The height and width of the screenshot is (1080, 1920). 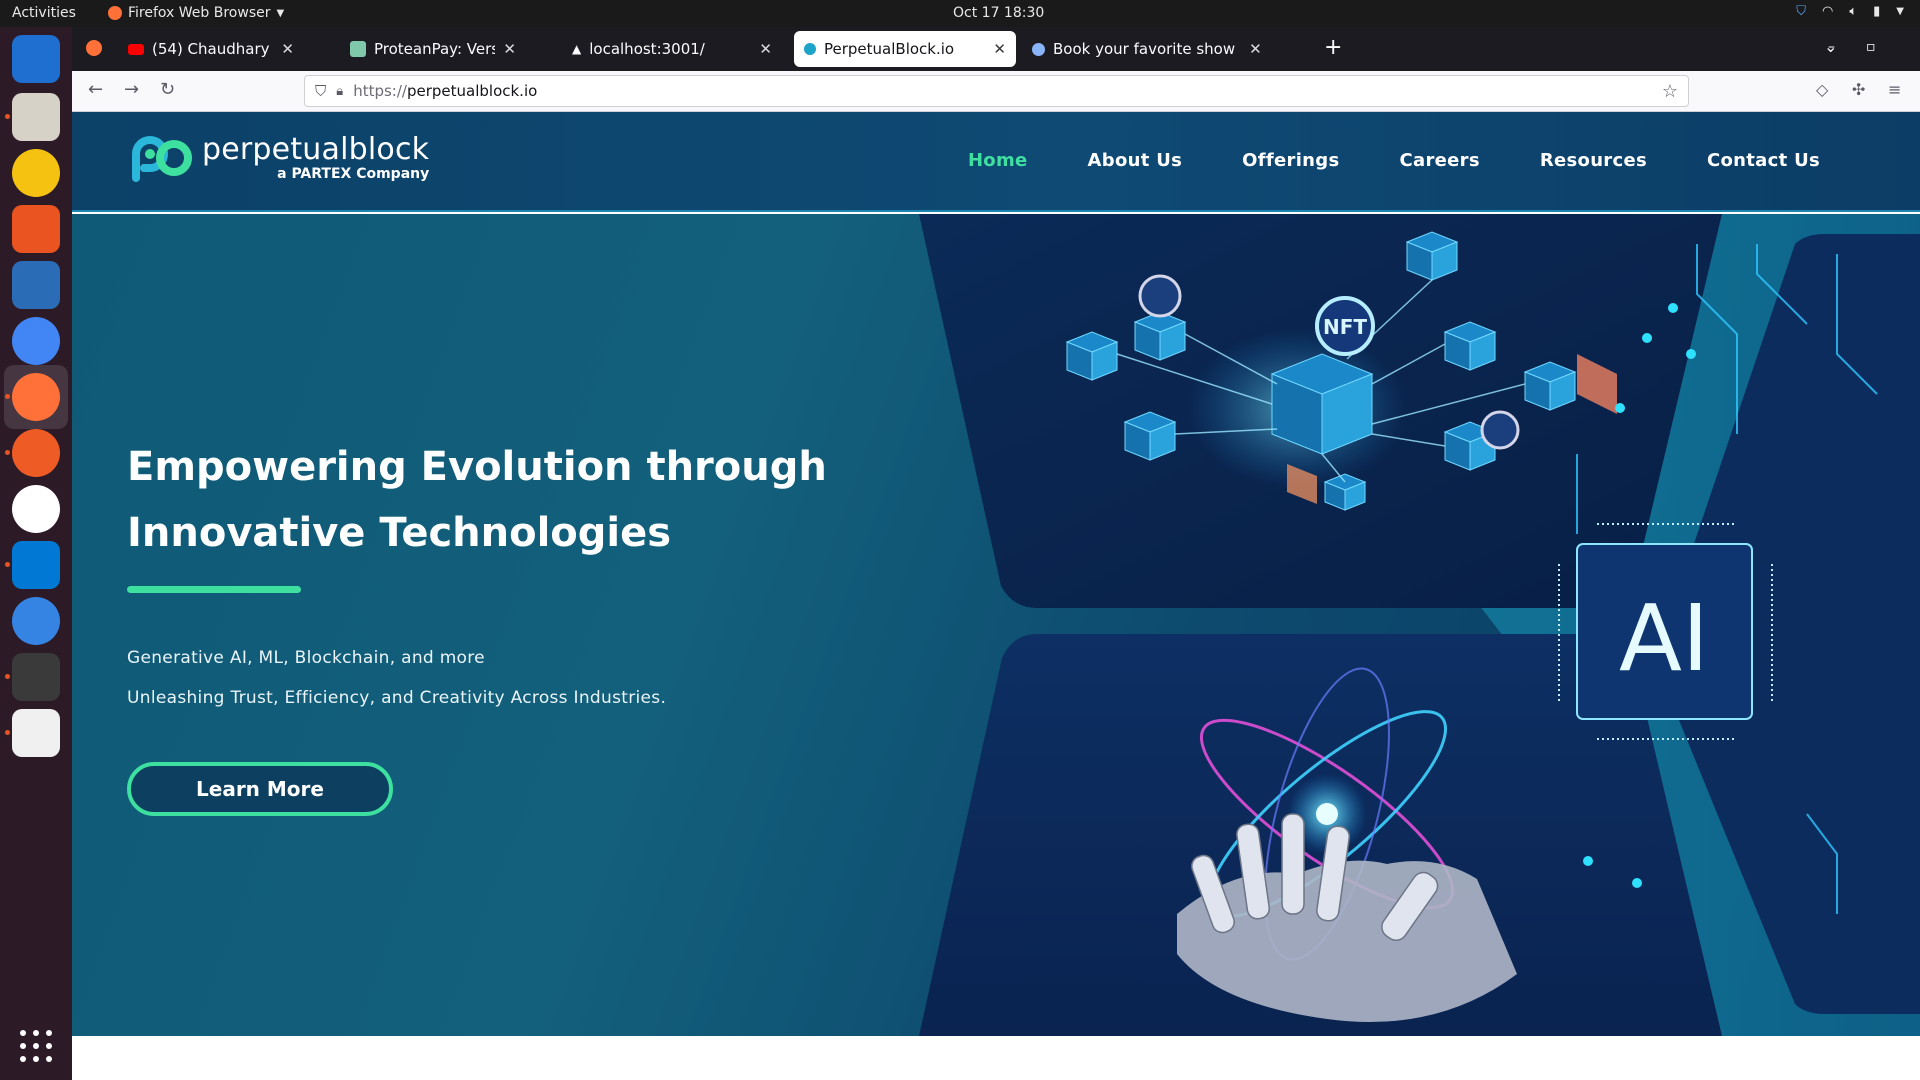 I want to click on tab-title: (54) Chaudhary - Amit Trivedi, so click(x=212, y=49).